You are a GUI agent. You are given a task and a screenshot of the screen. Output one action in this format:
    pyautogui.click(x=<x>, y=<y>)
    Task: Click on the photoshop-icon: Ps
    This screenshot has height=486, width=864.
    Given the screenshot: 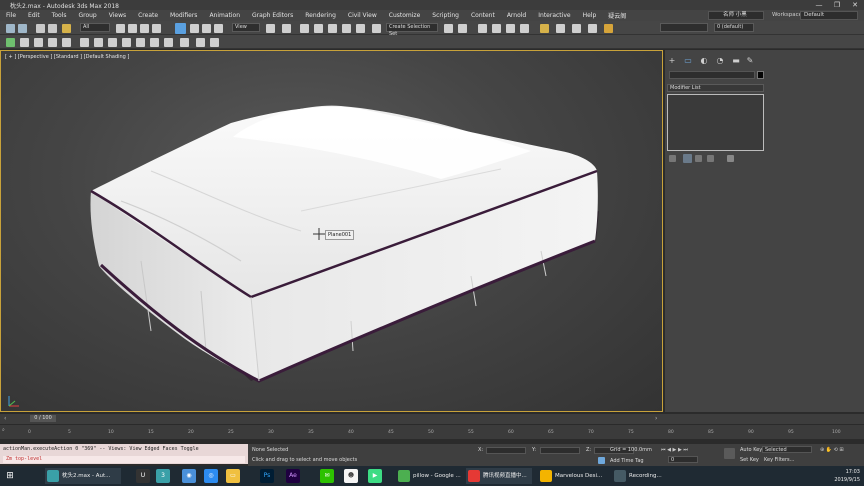 What is the action you would take?
    pyautogui.click(x=267, y=476)
    